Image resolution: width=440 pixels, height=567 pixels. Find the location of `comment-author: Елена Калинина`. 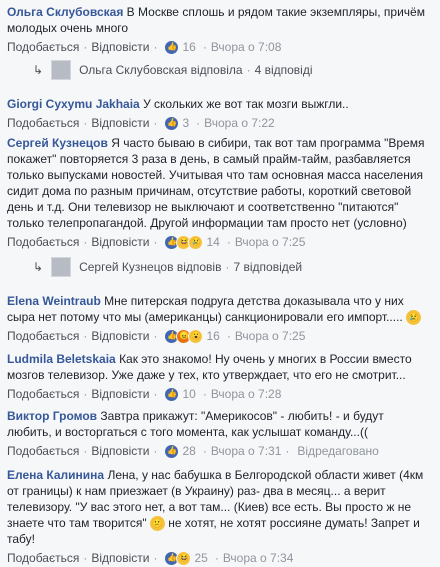

comment-author: Елена Калинина is located at coordinates (55, 475).